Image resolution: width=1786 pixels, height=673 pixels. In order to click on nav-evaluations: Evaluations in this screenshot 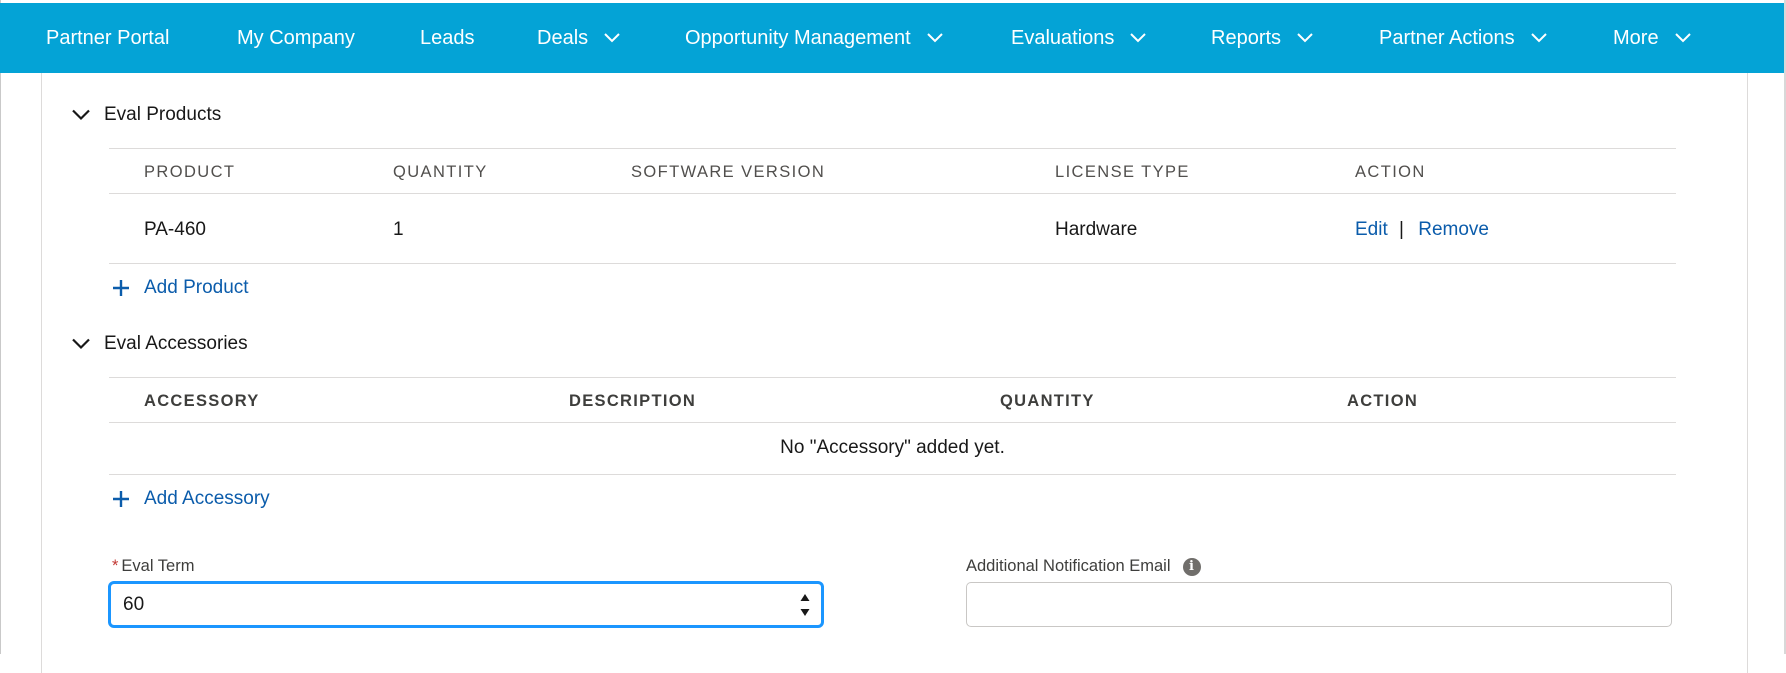, I will do `click(1079, 38)`.